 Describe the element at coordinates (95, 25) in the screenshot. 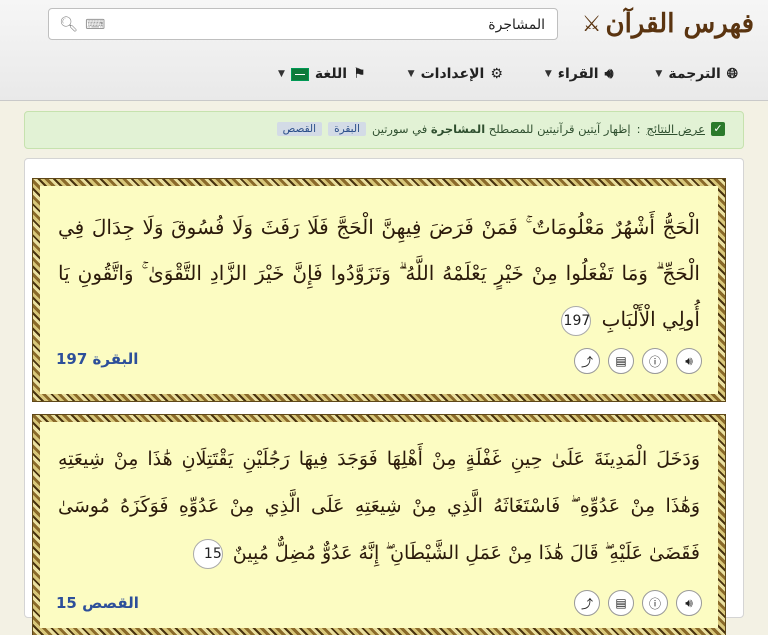

I see `keyboard-icon: ⌨` at that location.